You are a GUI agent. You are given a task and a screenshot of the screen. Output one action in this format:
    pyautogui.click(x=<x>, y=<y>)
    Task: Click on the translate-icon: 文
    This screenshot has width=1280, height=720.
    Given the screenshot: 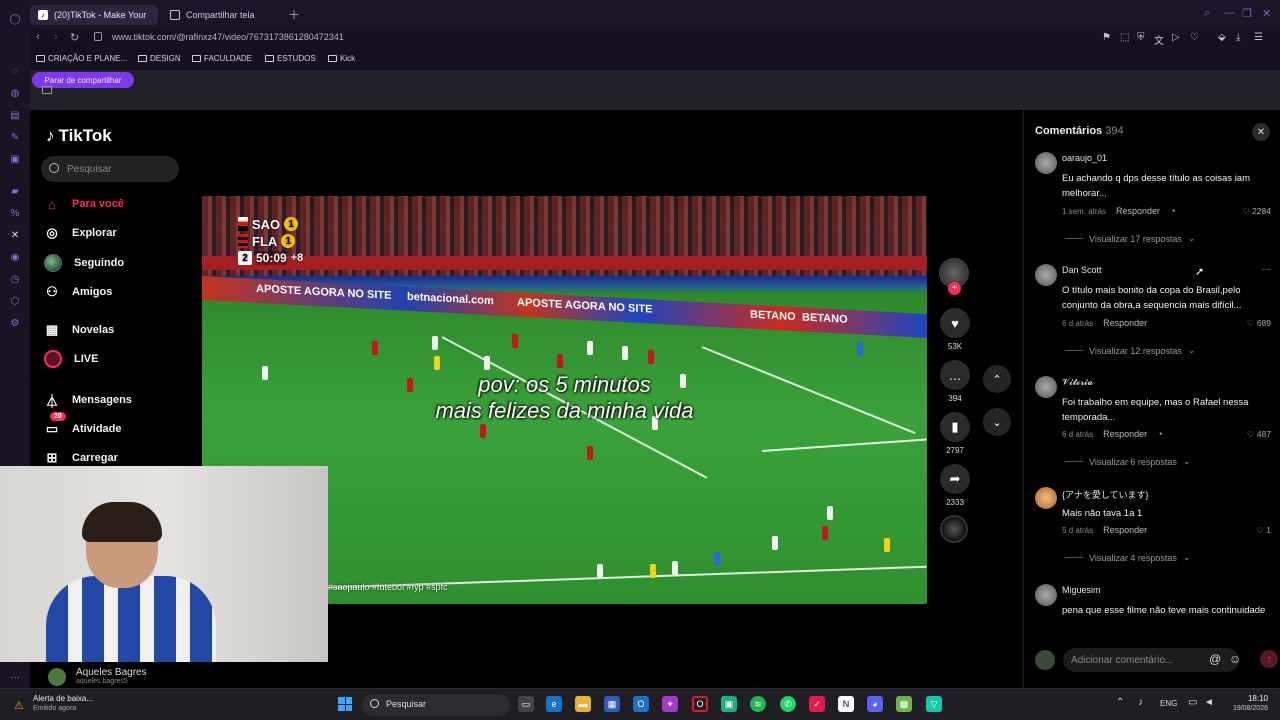 What is the action you would take?
    pyautogui.click(x=1159, y=39)
    